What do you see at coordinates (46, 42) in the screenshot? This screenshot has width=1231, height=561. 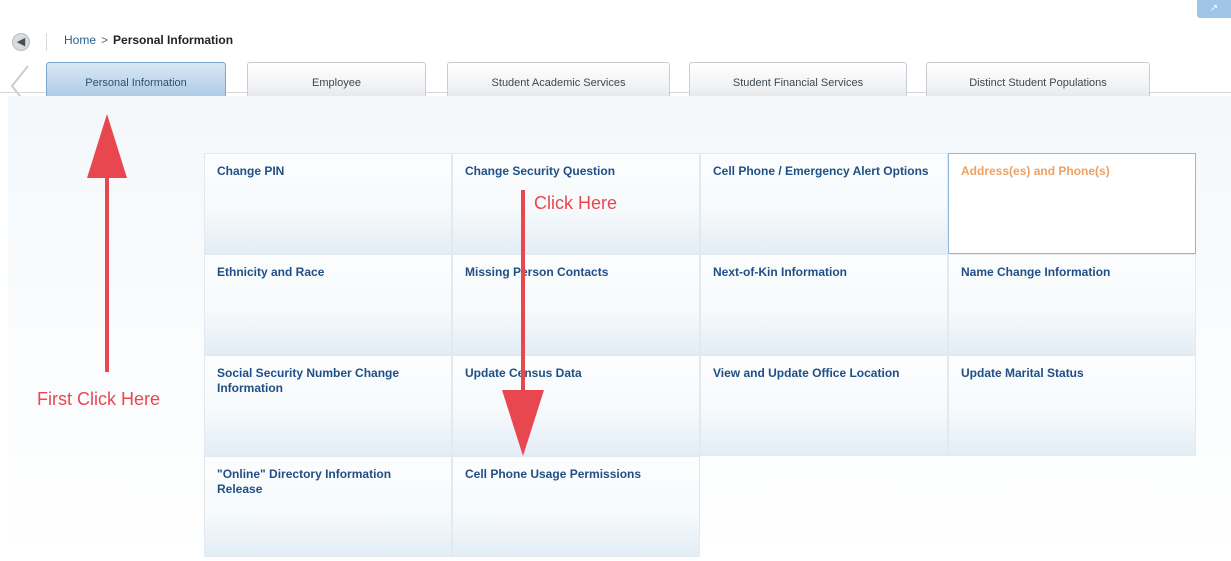 I see `header-divider` at bounding box center [46, 42].